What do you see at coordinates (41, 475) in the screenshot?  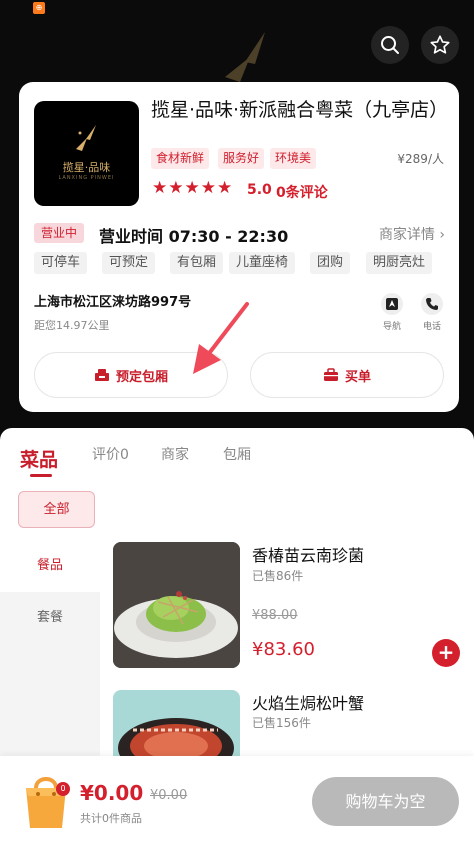 I see `active-tab-indicator` at bounding box center [41, 475].